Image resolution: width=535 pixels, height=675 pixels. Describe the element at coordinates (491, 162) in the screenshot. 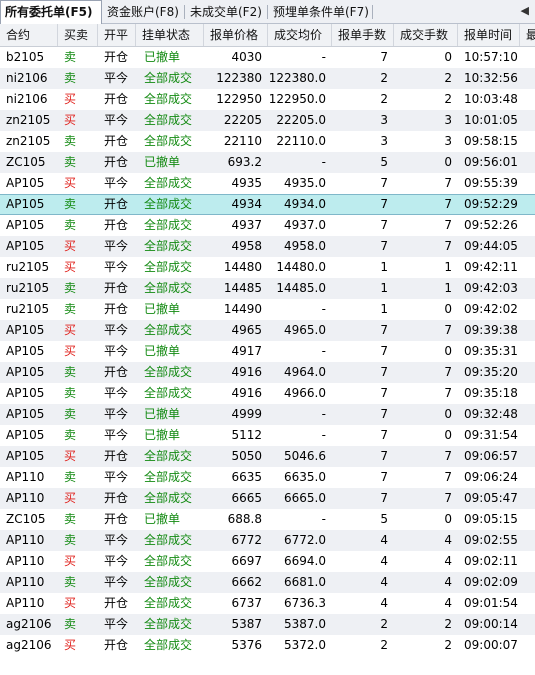

I see `cell-order-time: 09:56:01` at that location.